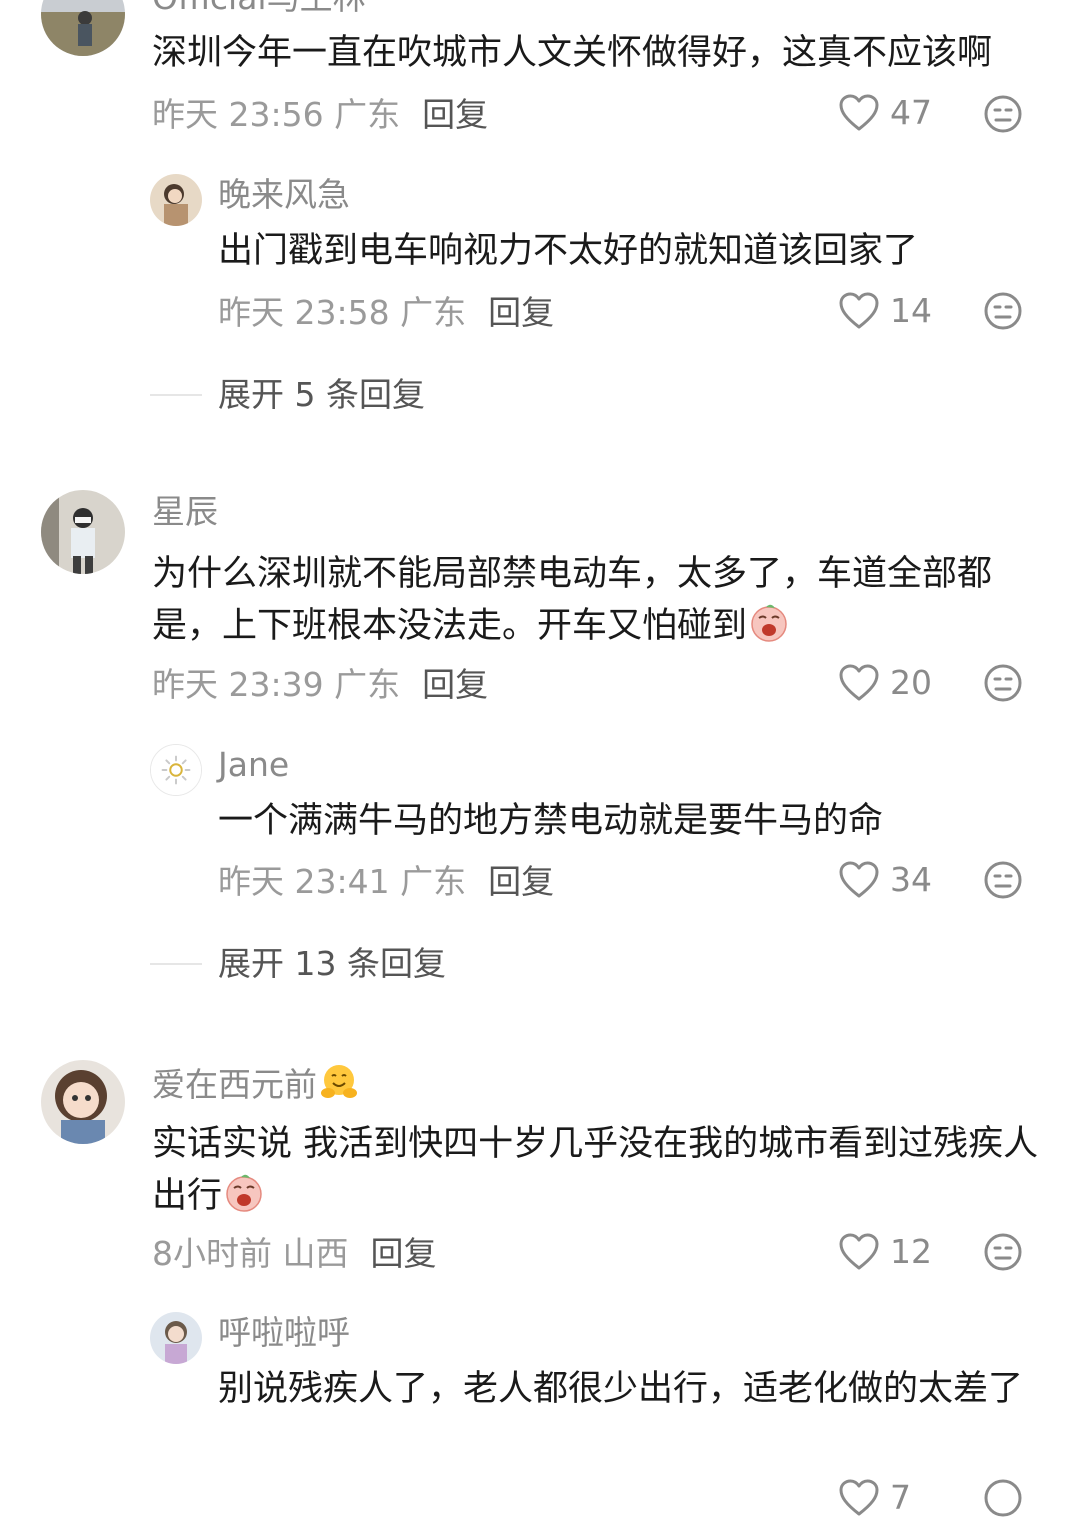 This screenshot has width=1080, height=1518. I want to click on like-button: 34, so click(885, 880).